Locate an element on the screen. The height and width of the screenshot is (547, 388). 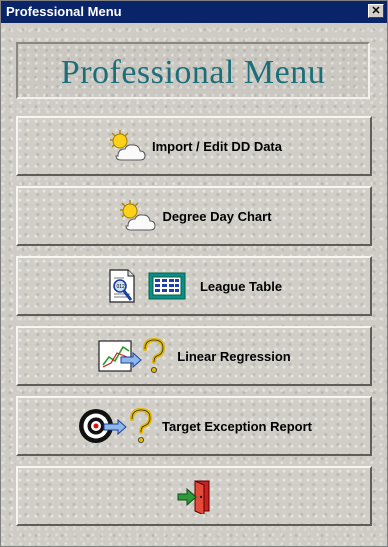
exit-door-icon is located at coordinates (194, 496).